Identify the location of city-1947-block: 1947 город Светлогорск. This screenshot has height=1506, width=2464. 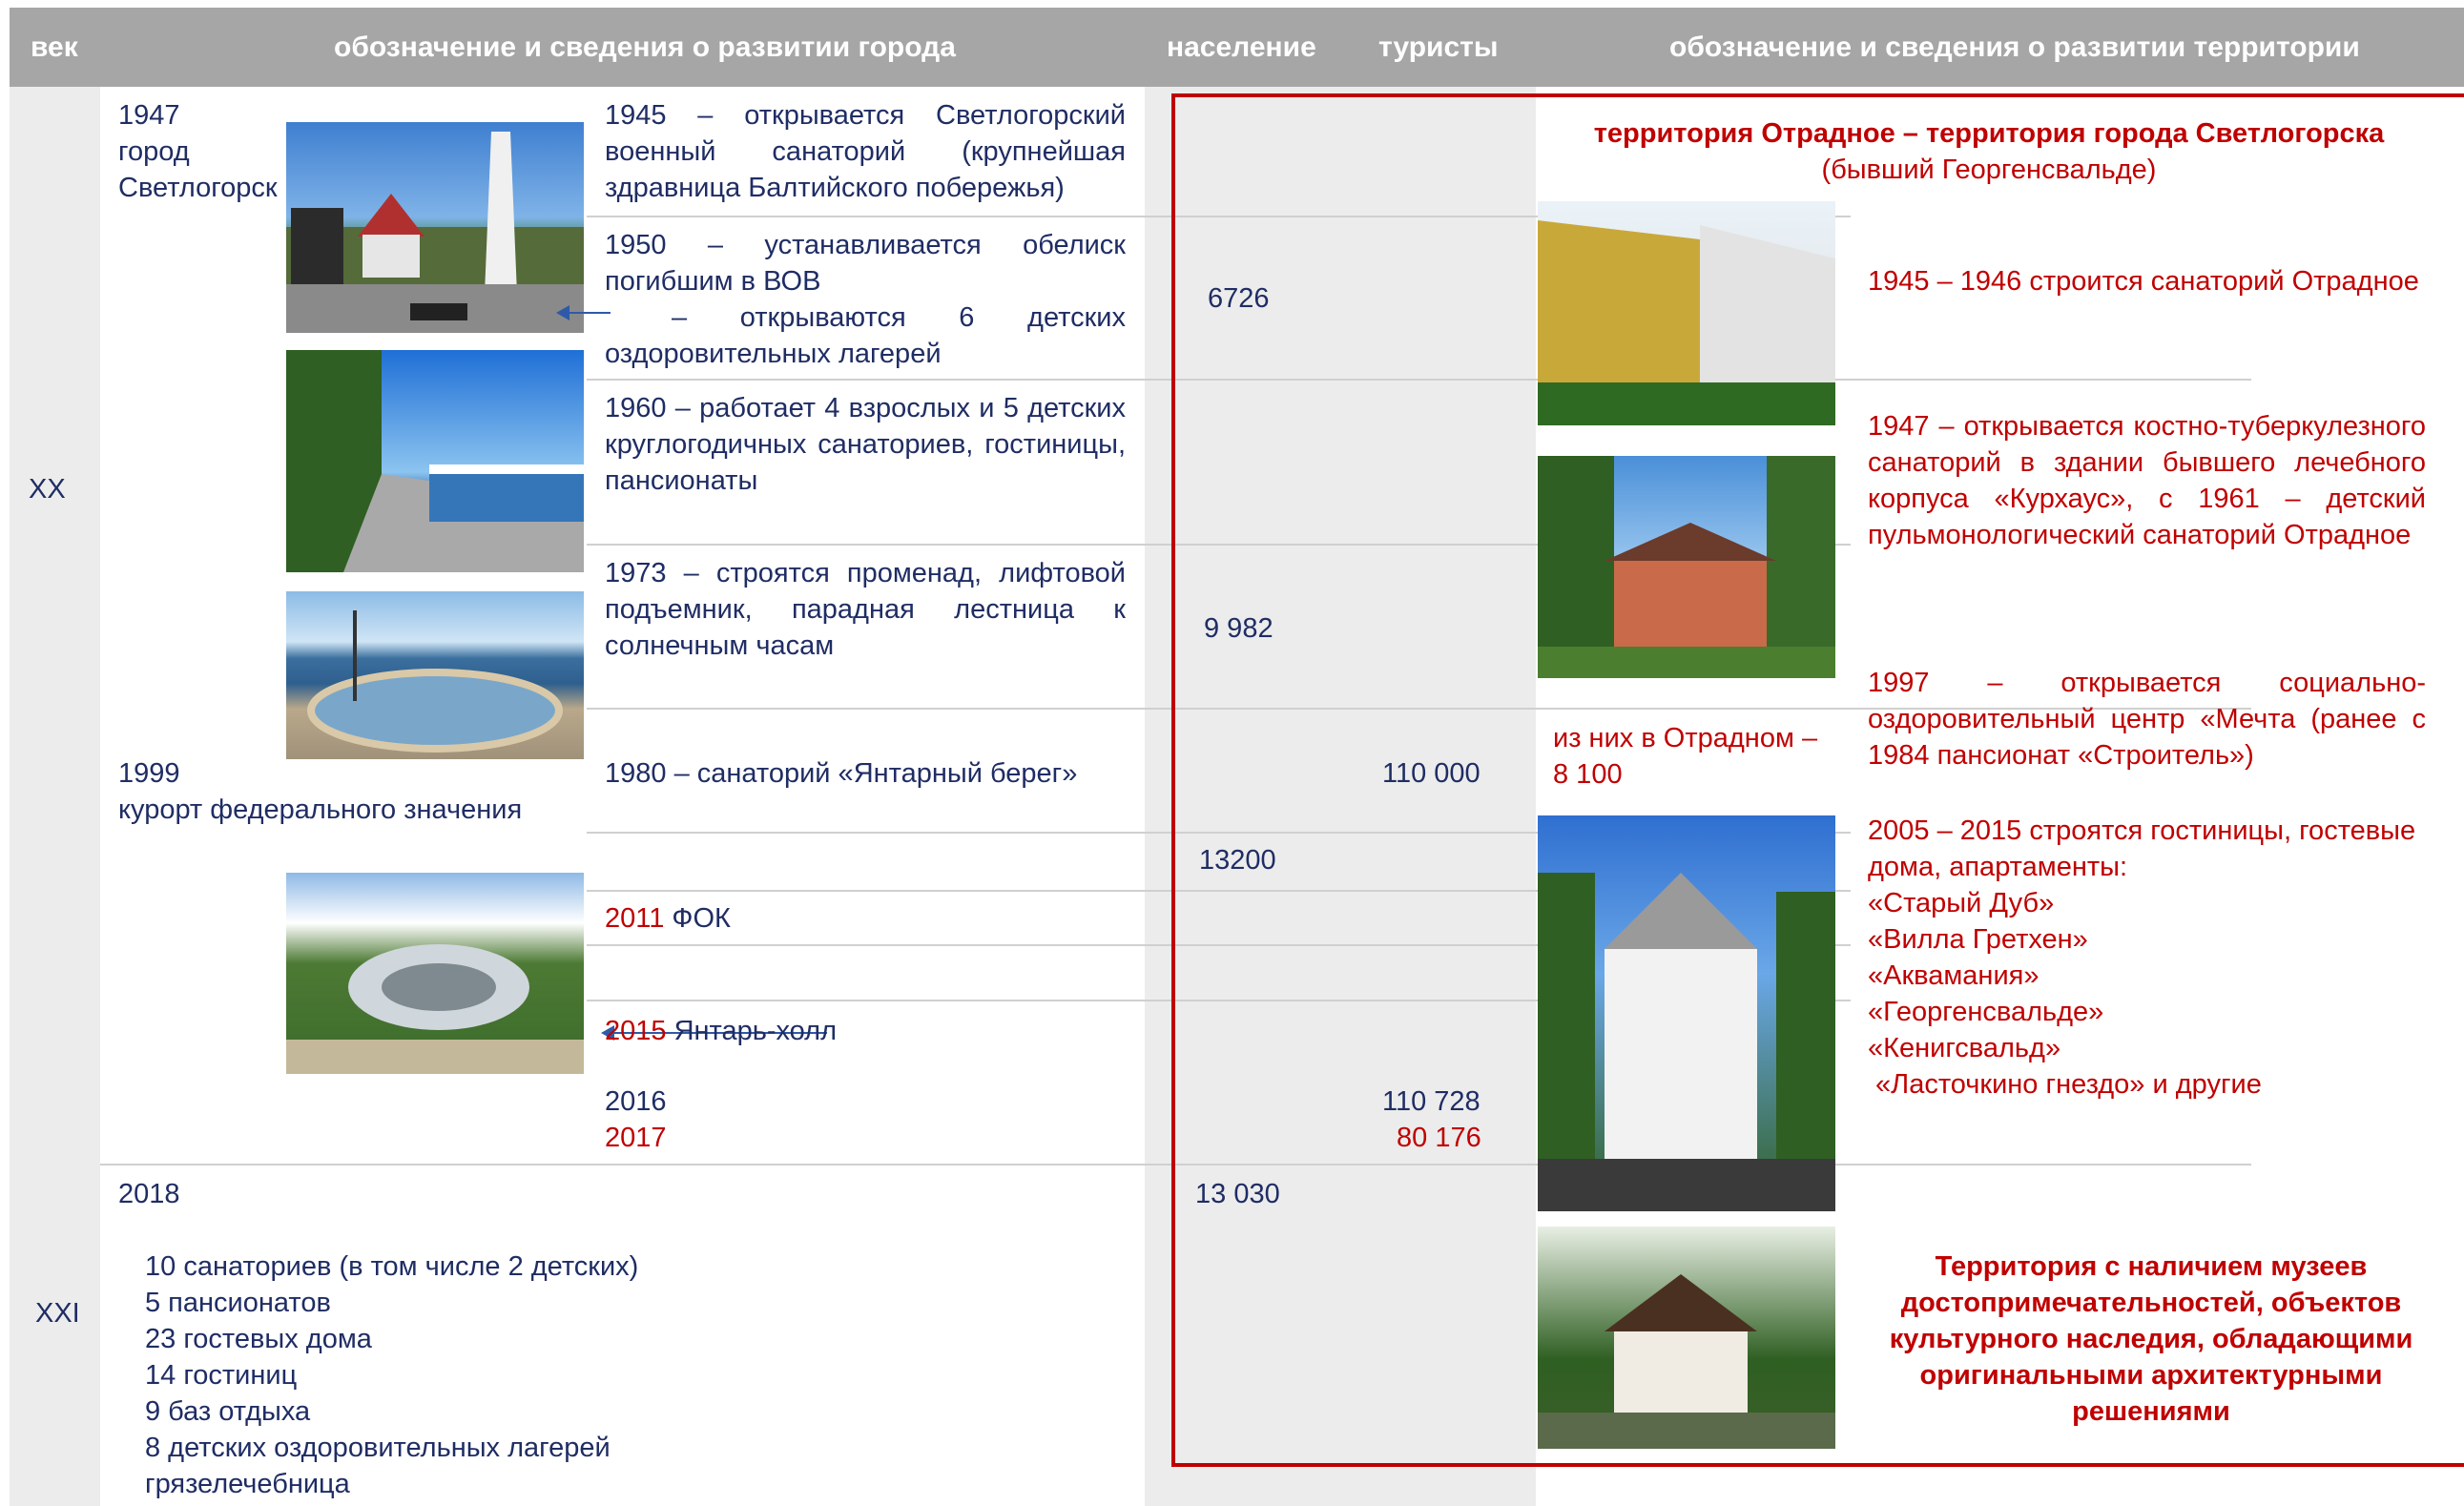
(198, 151).